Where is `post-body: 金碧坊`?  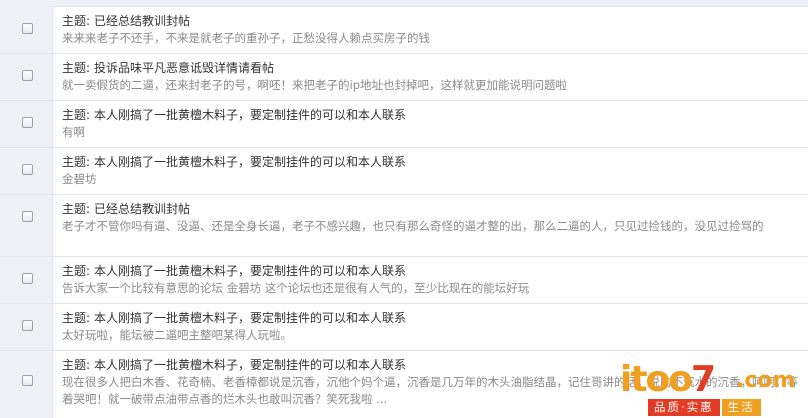 post-body: 金碧坊 is located at coordinates (79, 179).